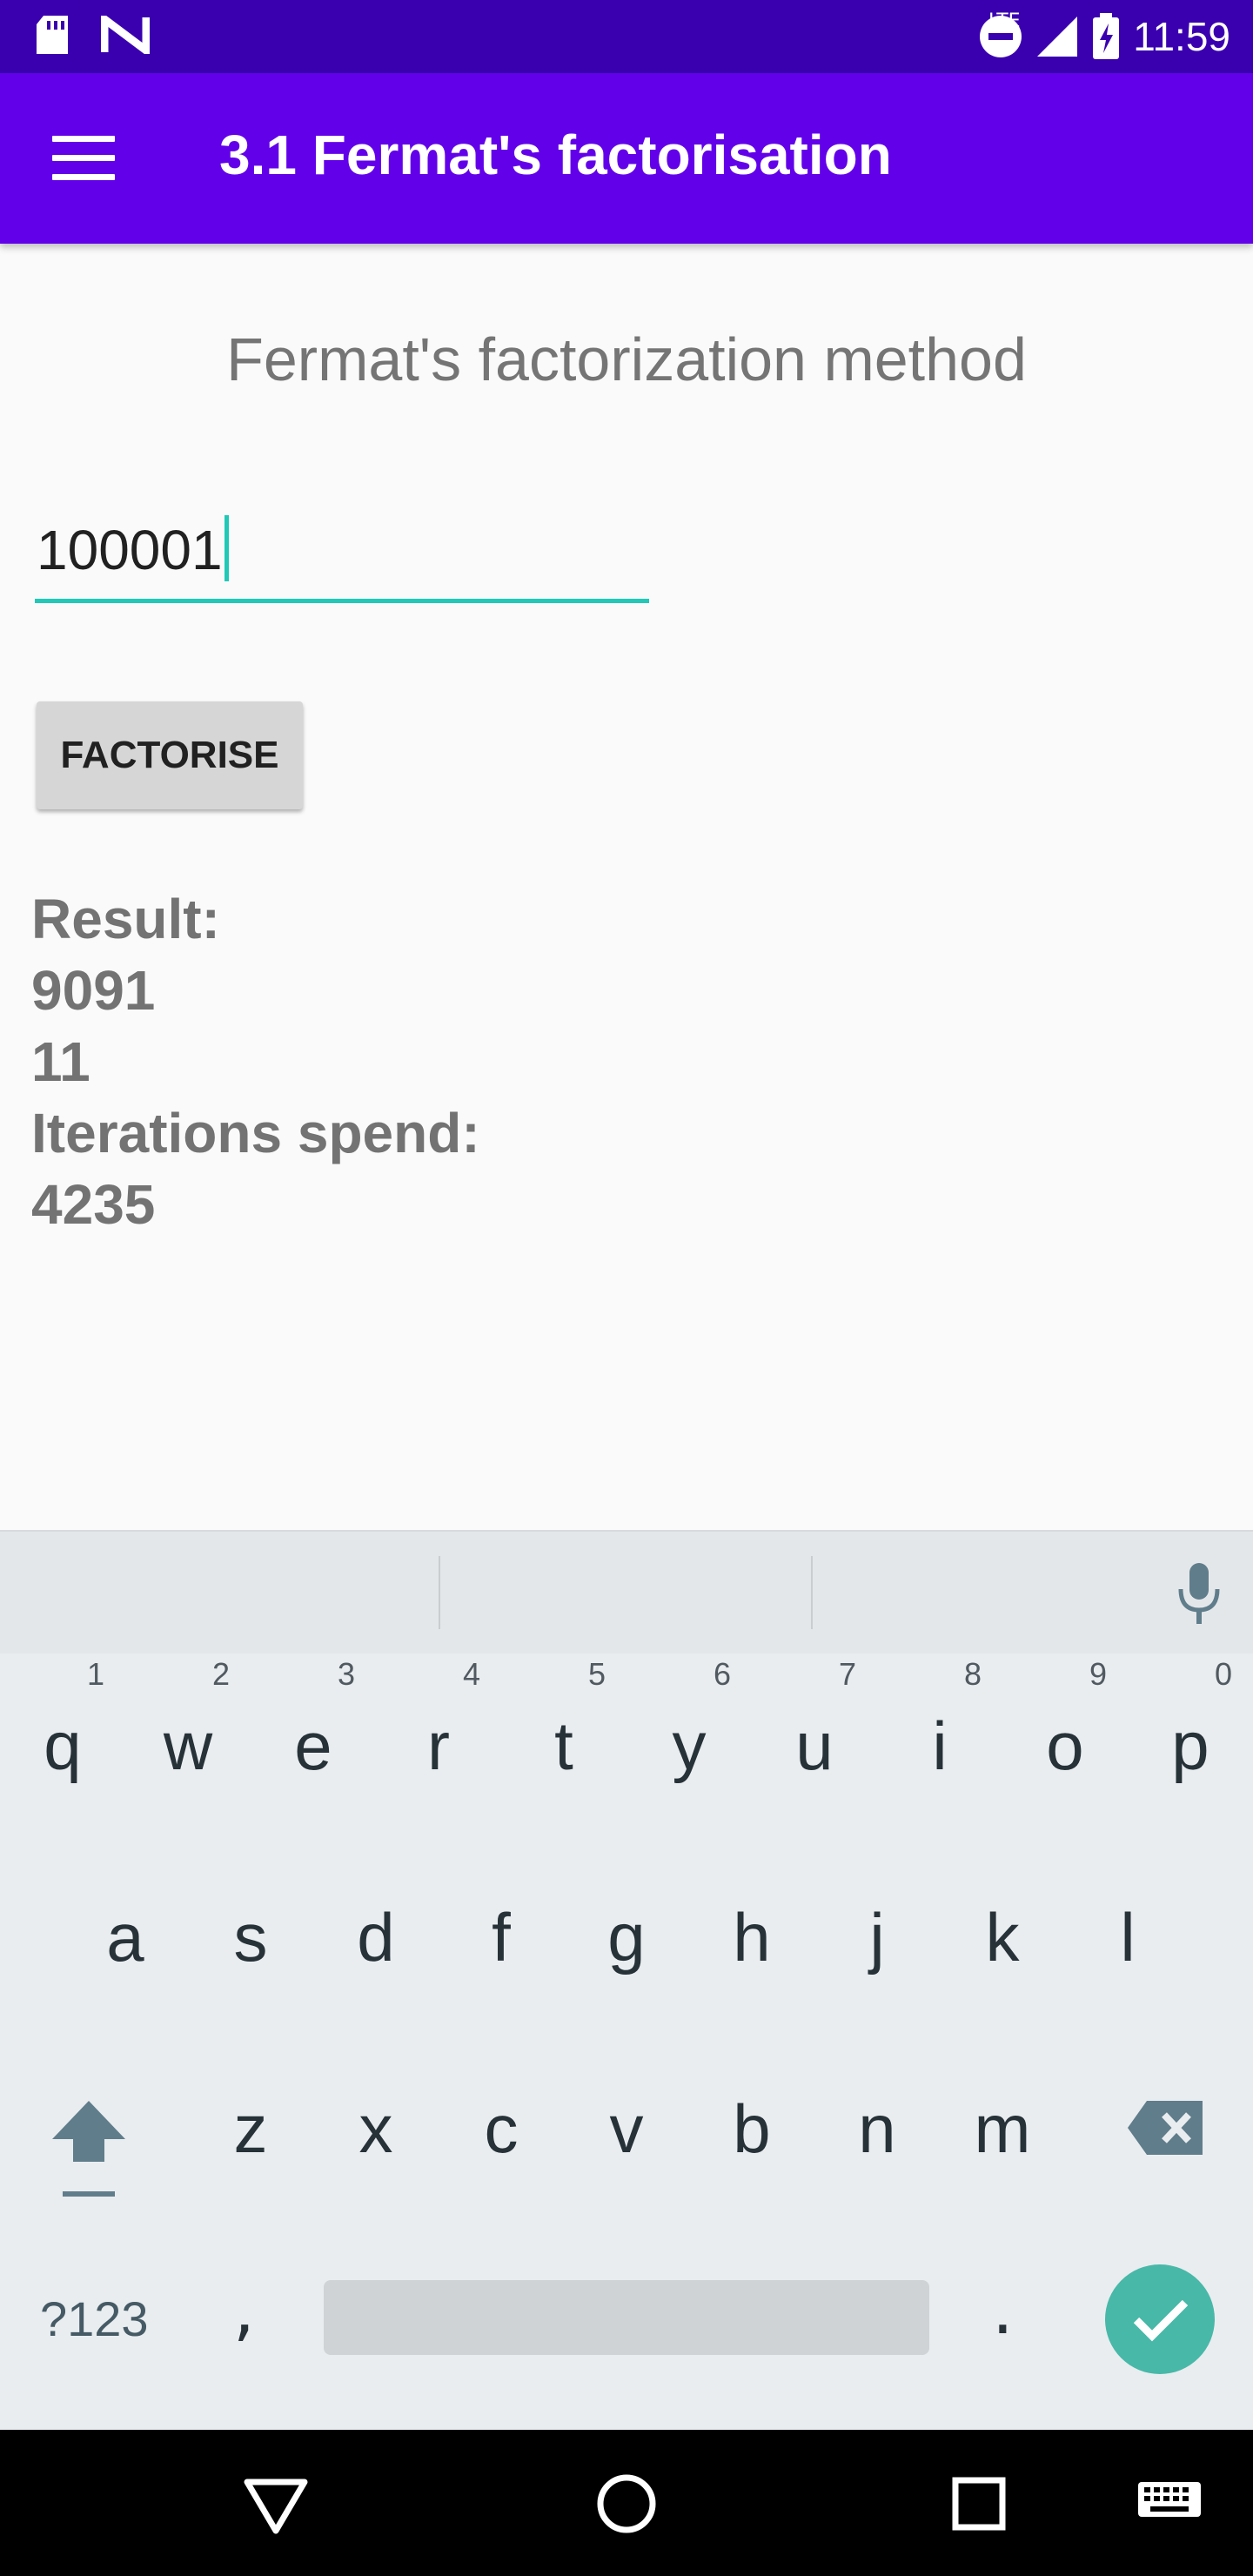 This screenshot has height=2576, width=1253. I want to click on key-n: n, so click(877, 2130).